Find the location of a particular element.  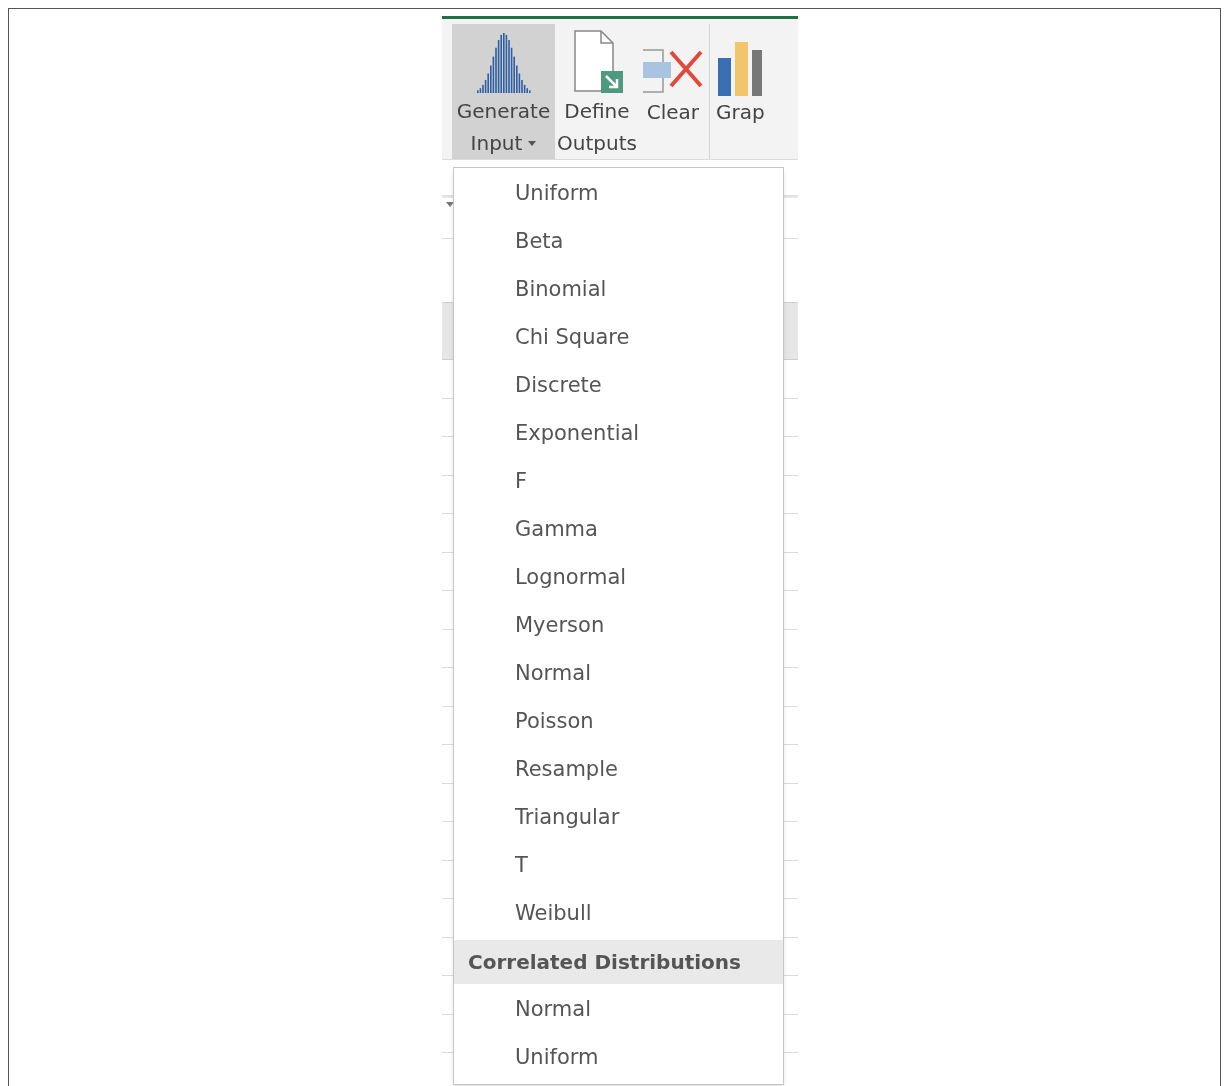

menu-item: F is located at coordinates (618, 482).